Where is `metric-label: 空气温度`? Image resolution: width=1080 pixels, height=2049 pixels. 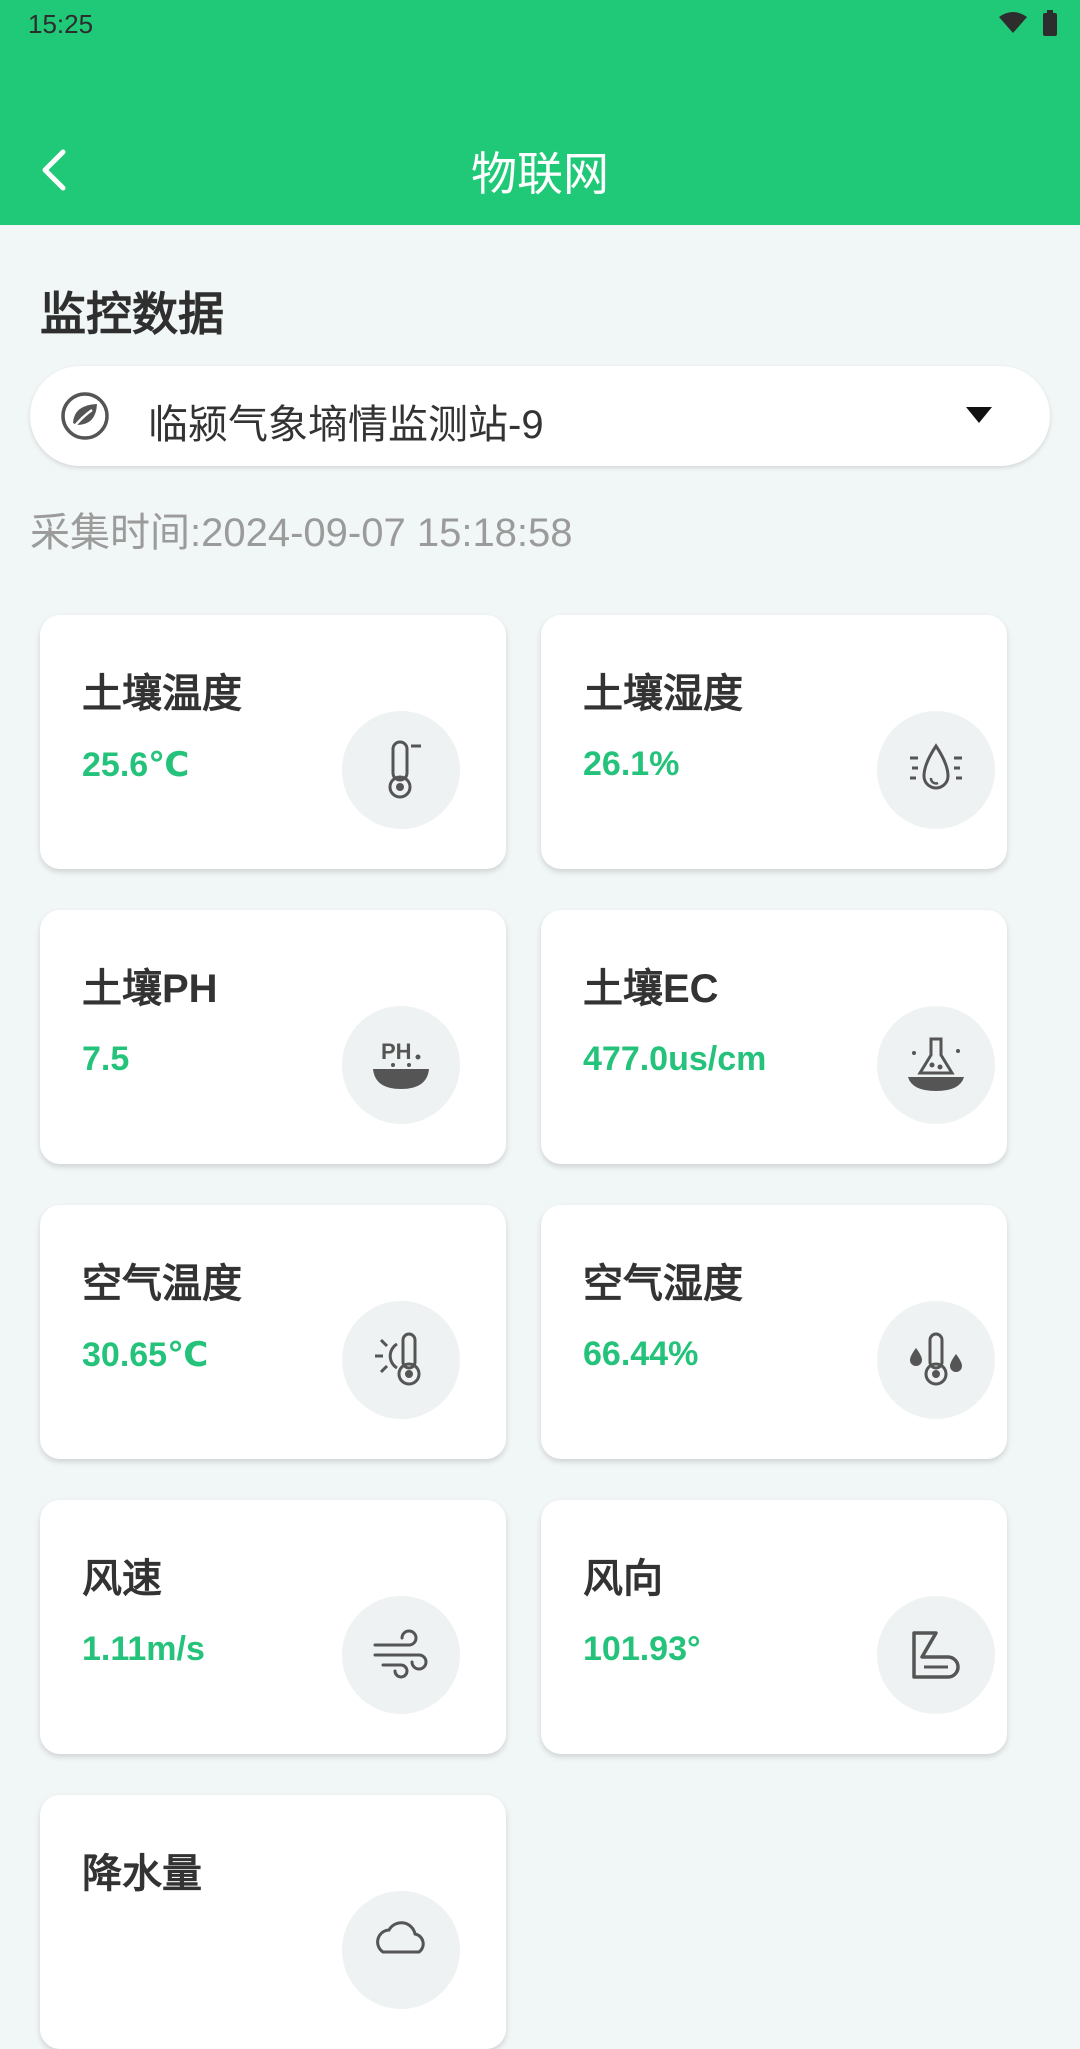 metric-label: 空气温度 is located at coordinates (162, 1284).